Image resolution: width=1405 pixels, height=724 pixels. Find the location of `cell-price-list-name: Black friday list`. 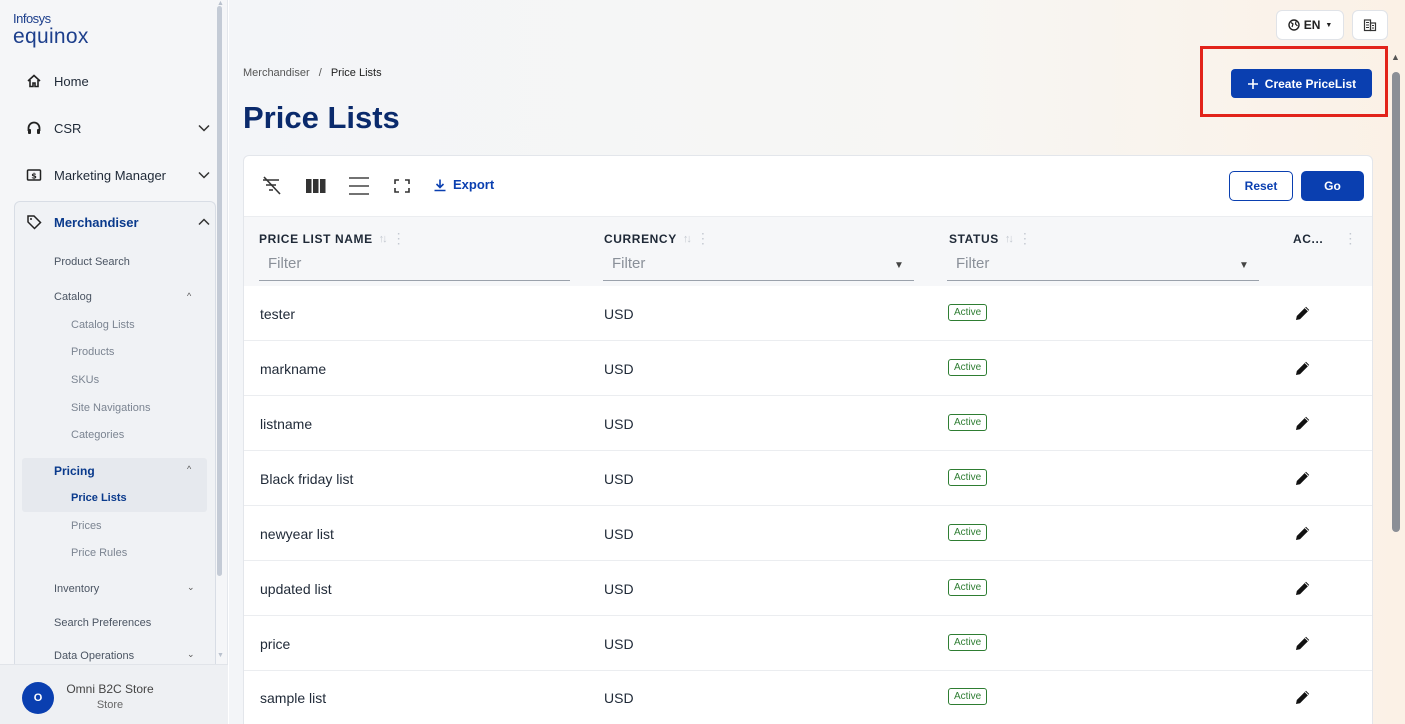

cell-price-list-name: Black friday list is located at coordinates (307, 479).